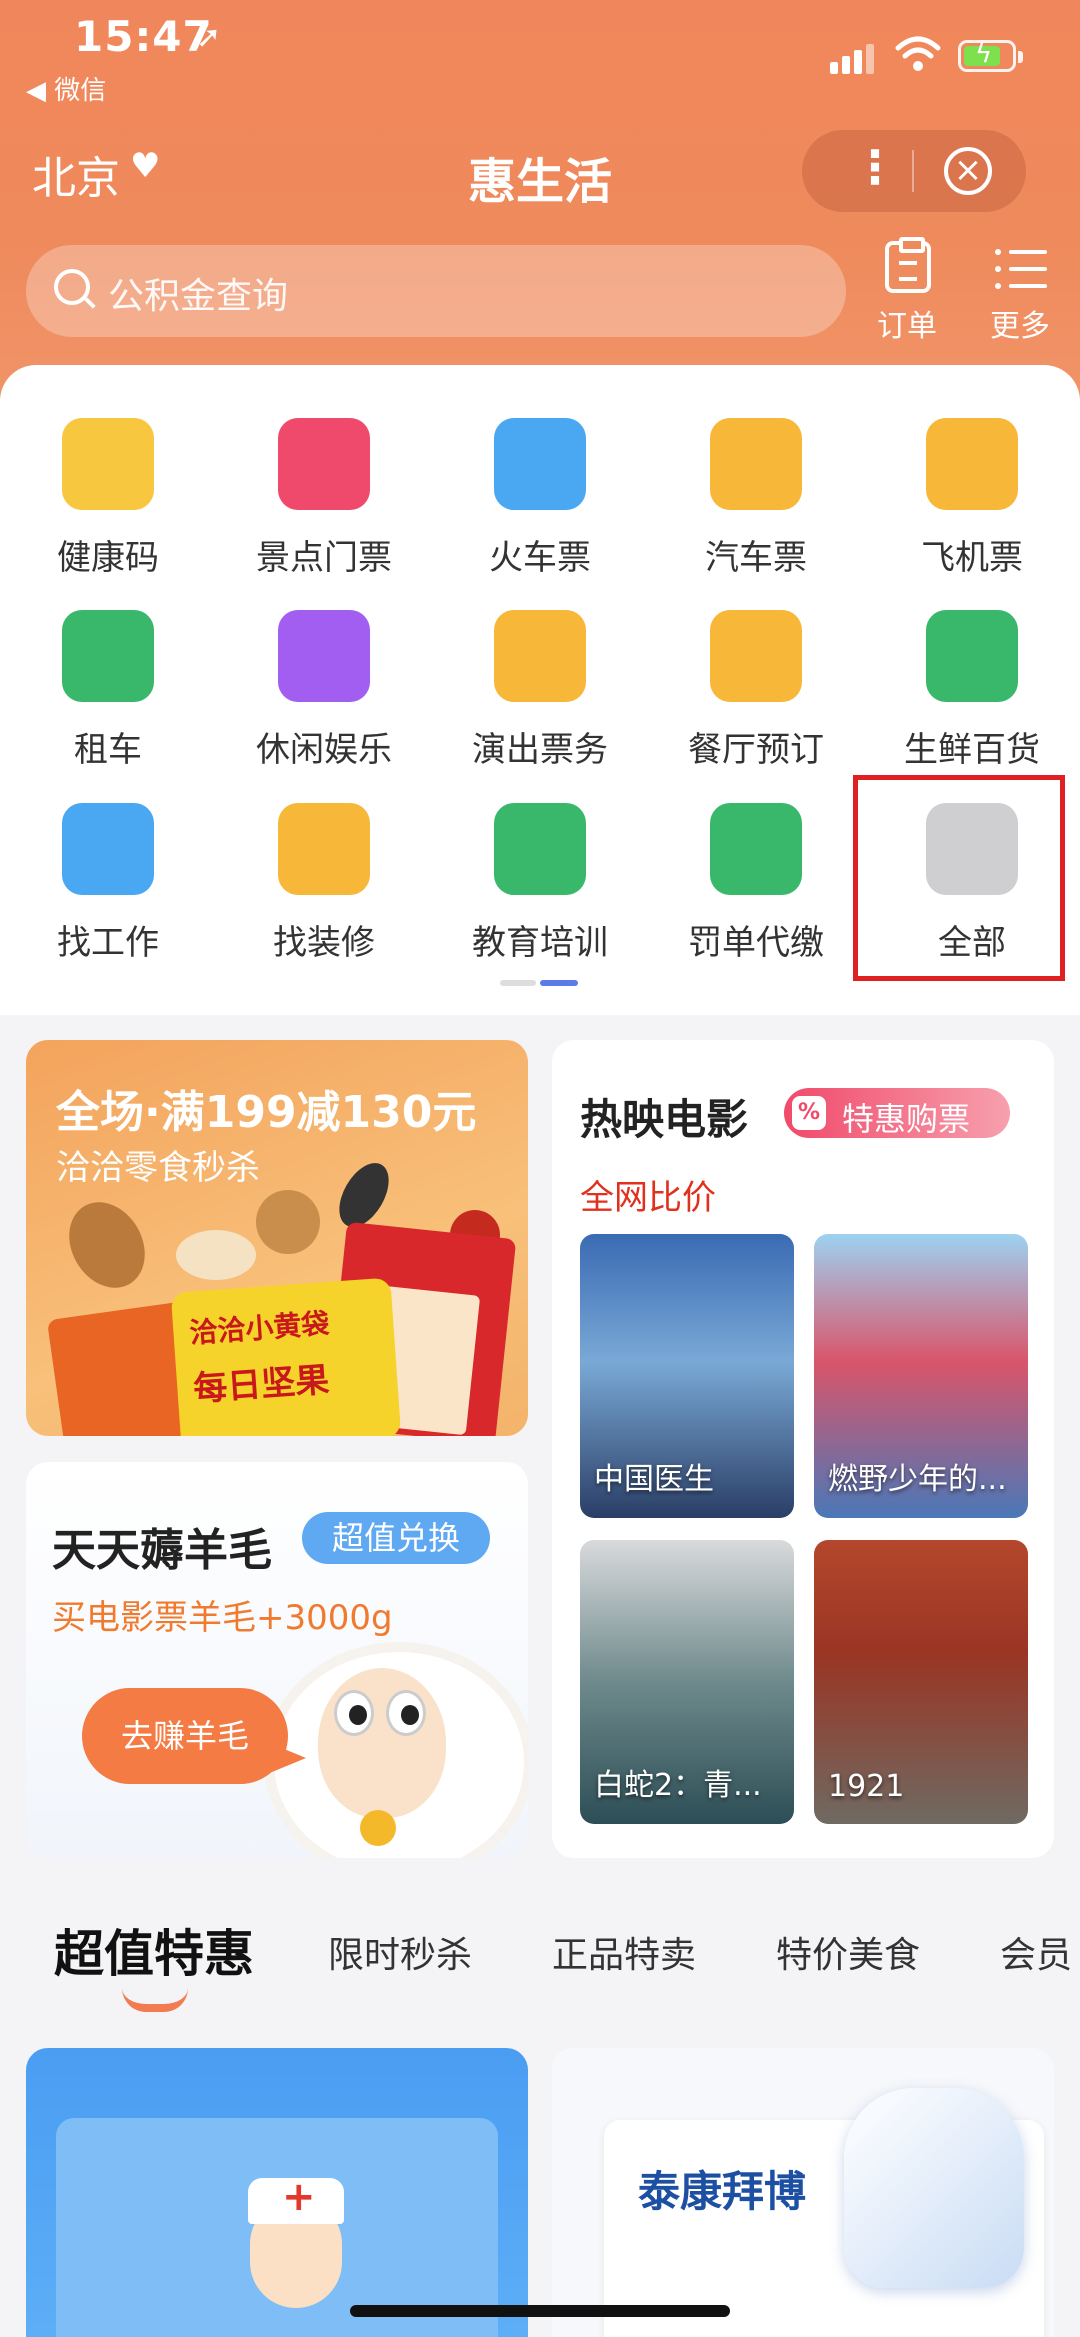  What do you see at coordinates (66, 88) in the screenshot?
I see `back-to-app-link: ◀ 微信` at bounding box center [66, 88].